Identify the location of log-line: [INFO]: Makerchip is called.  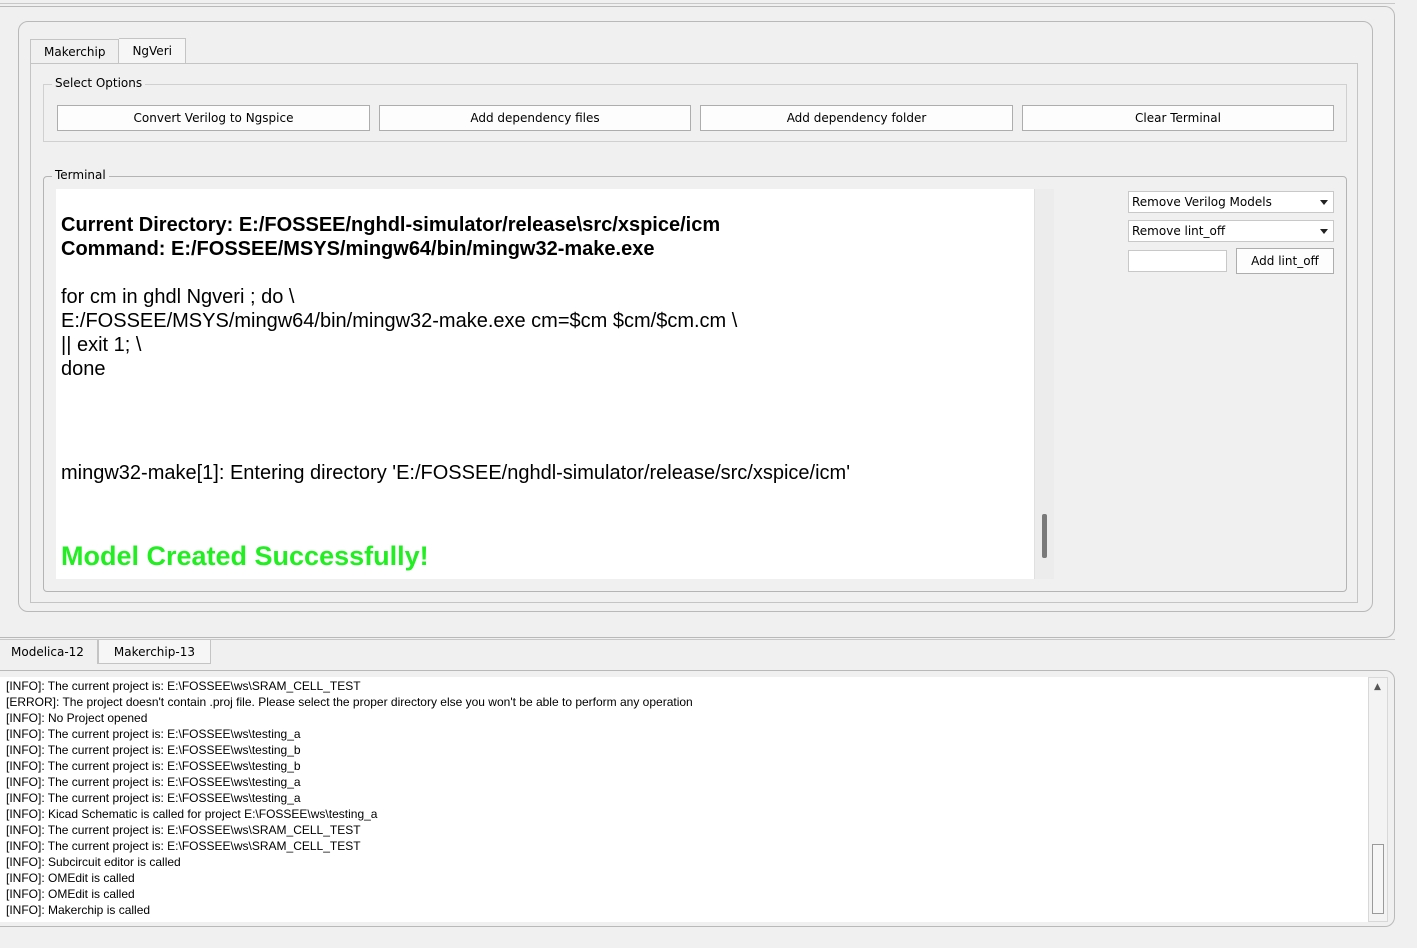
(78, 910).